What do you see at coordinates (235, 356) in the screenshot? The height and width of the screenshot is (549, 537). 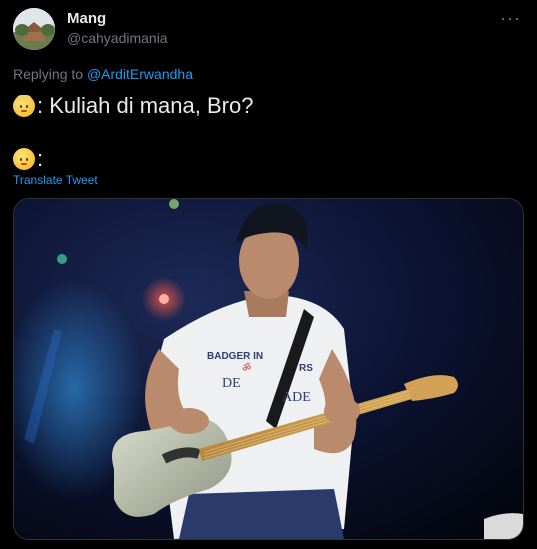 I see `shirt-text-1: BADGER IN` at bounding box center [235, 356].